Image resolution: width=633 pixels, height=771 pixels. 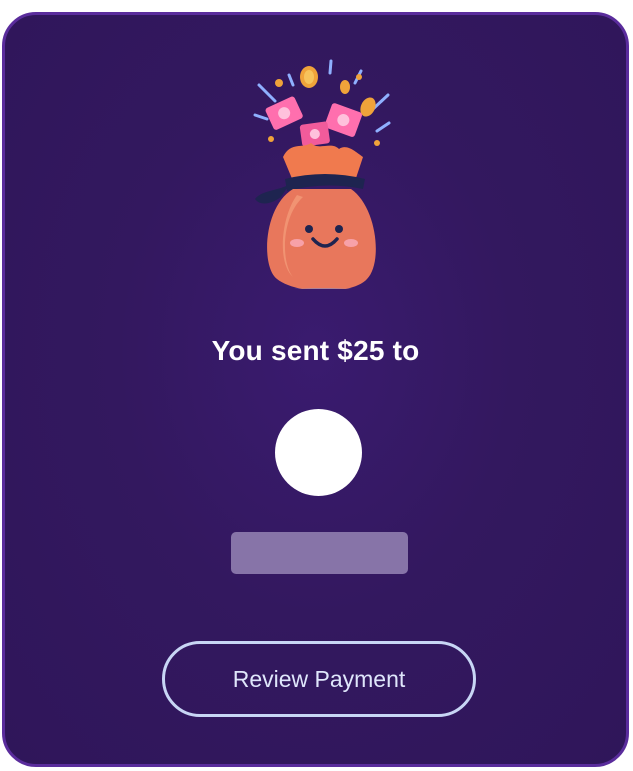 I want to click on recipient-avatar, so click(x=318, y=452).